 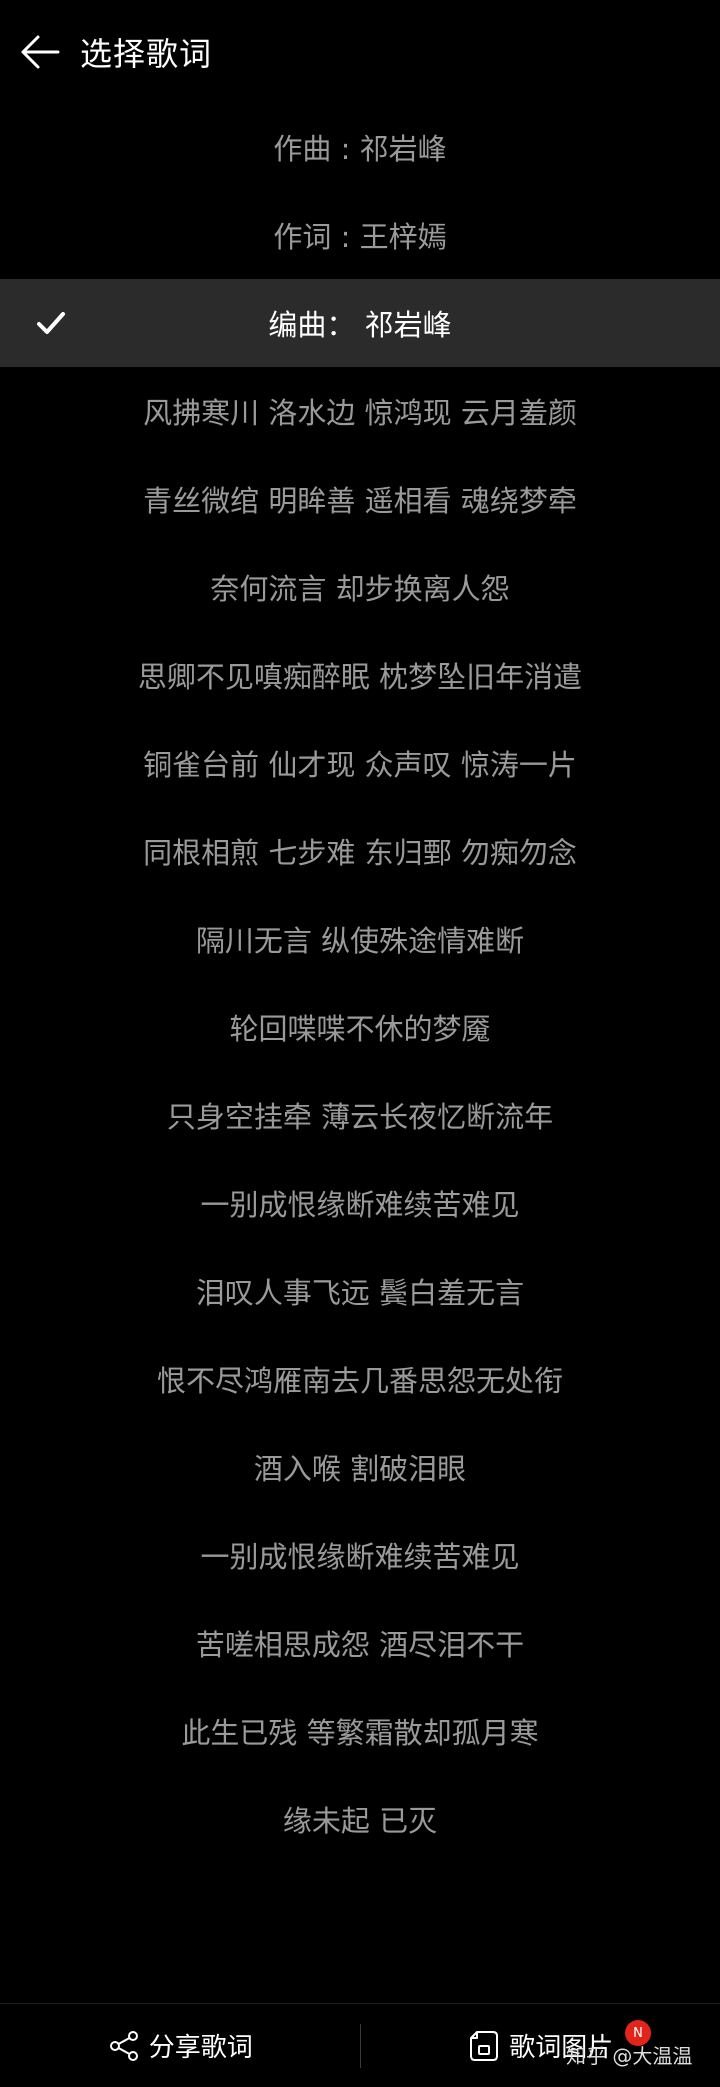 I want to click on lyric-line: 编曲： 祁岩峰, so click(x=360, y=323).